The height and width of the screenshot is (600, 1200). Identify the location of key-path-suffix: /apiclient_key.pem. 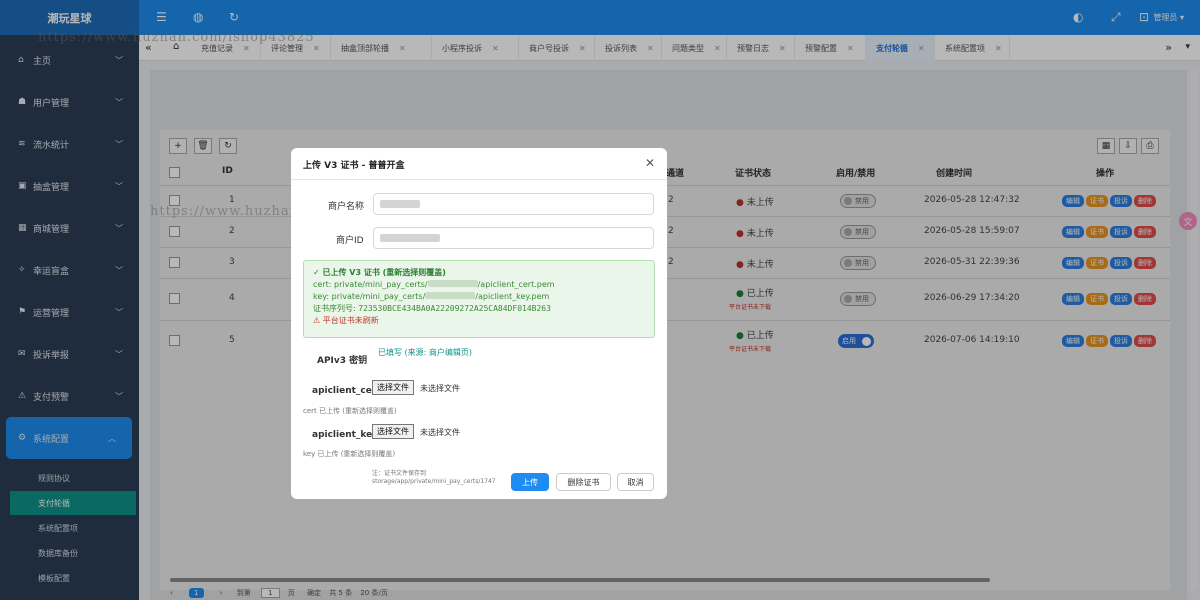
(512, 296).